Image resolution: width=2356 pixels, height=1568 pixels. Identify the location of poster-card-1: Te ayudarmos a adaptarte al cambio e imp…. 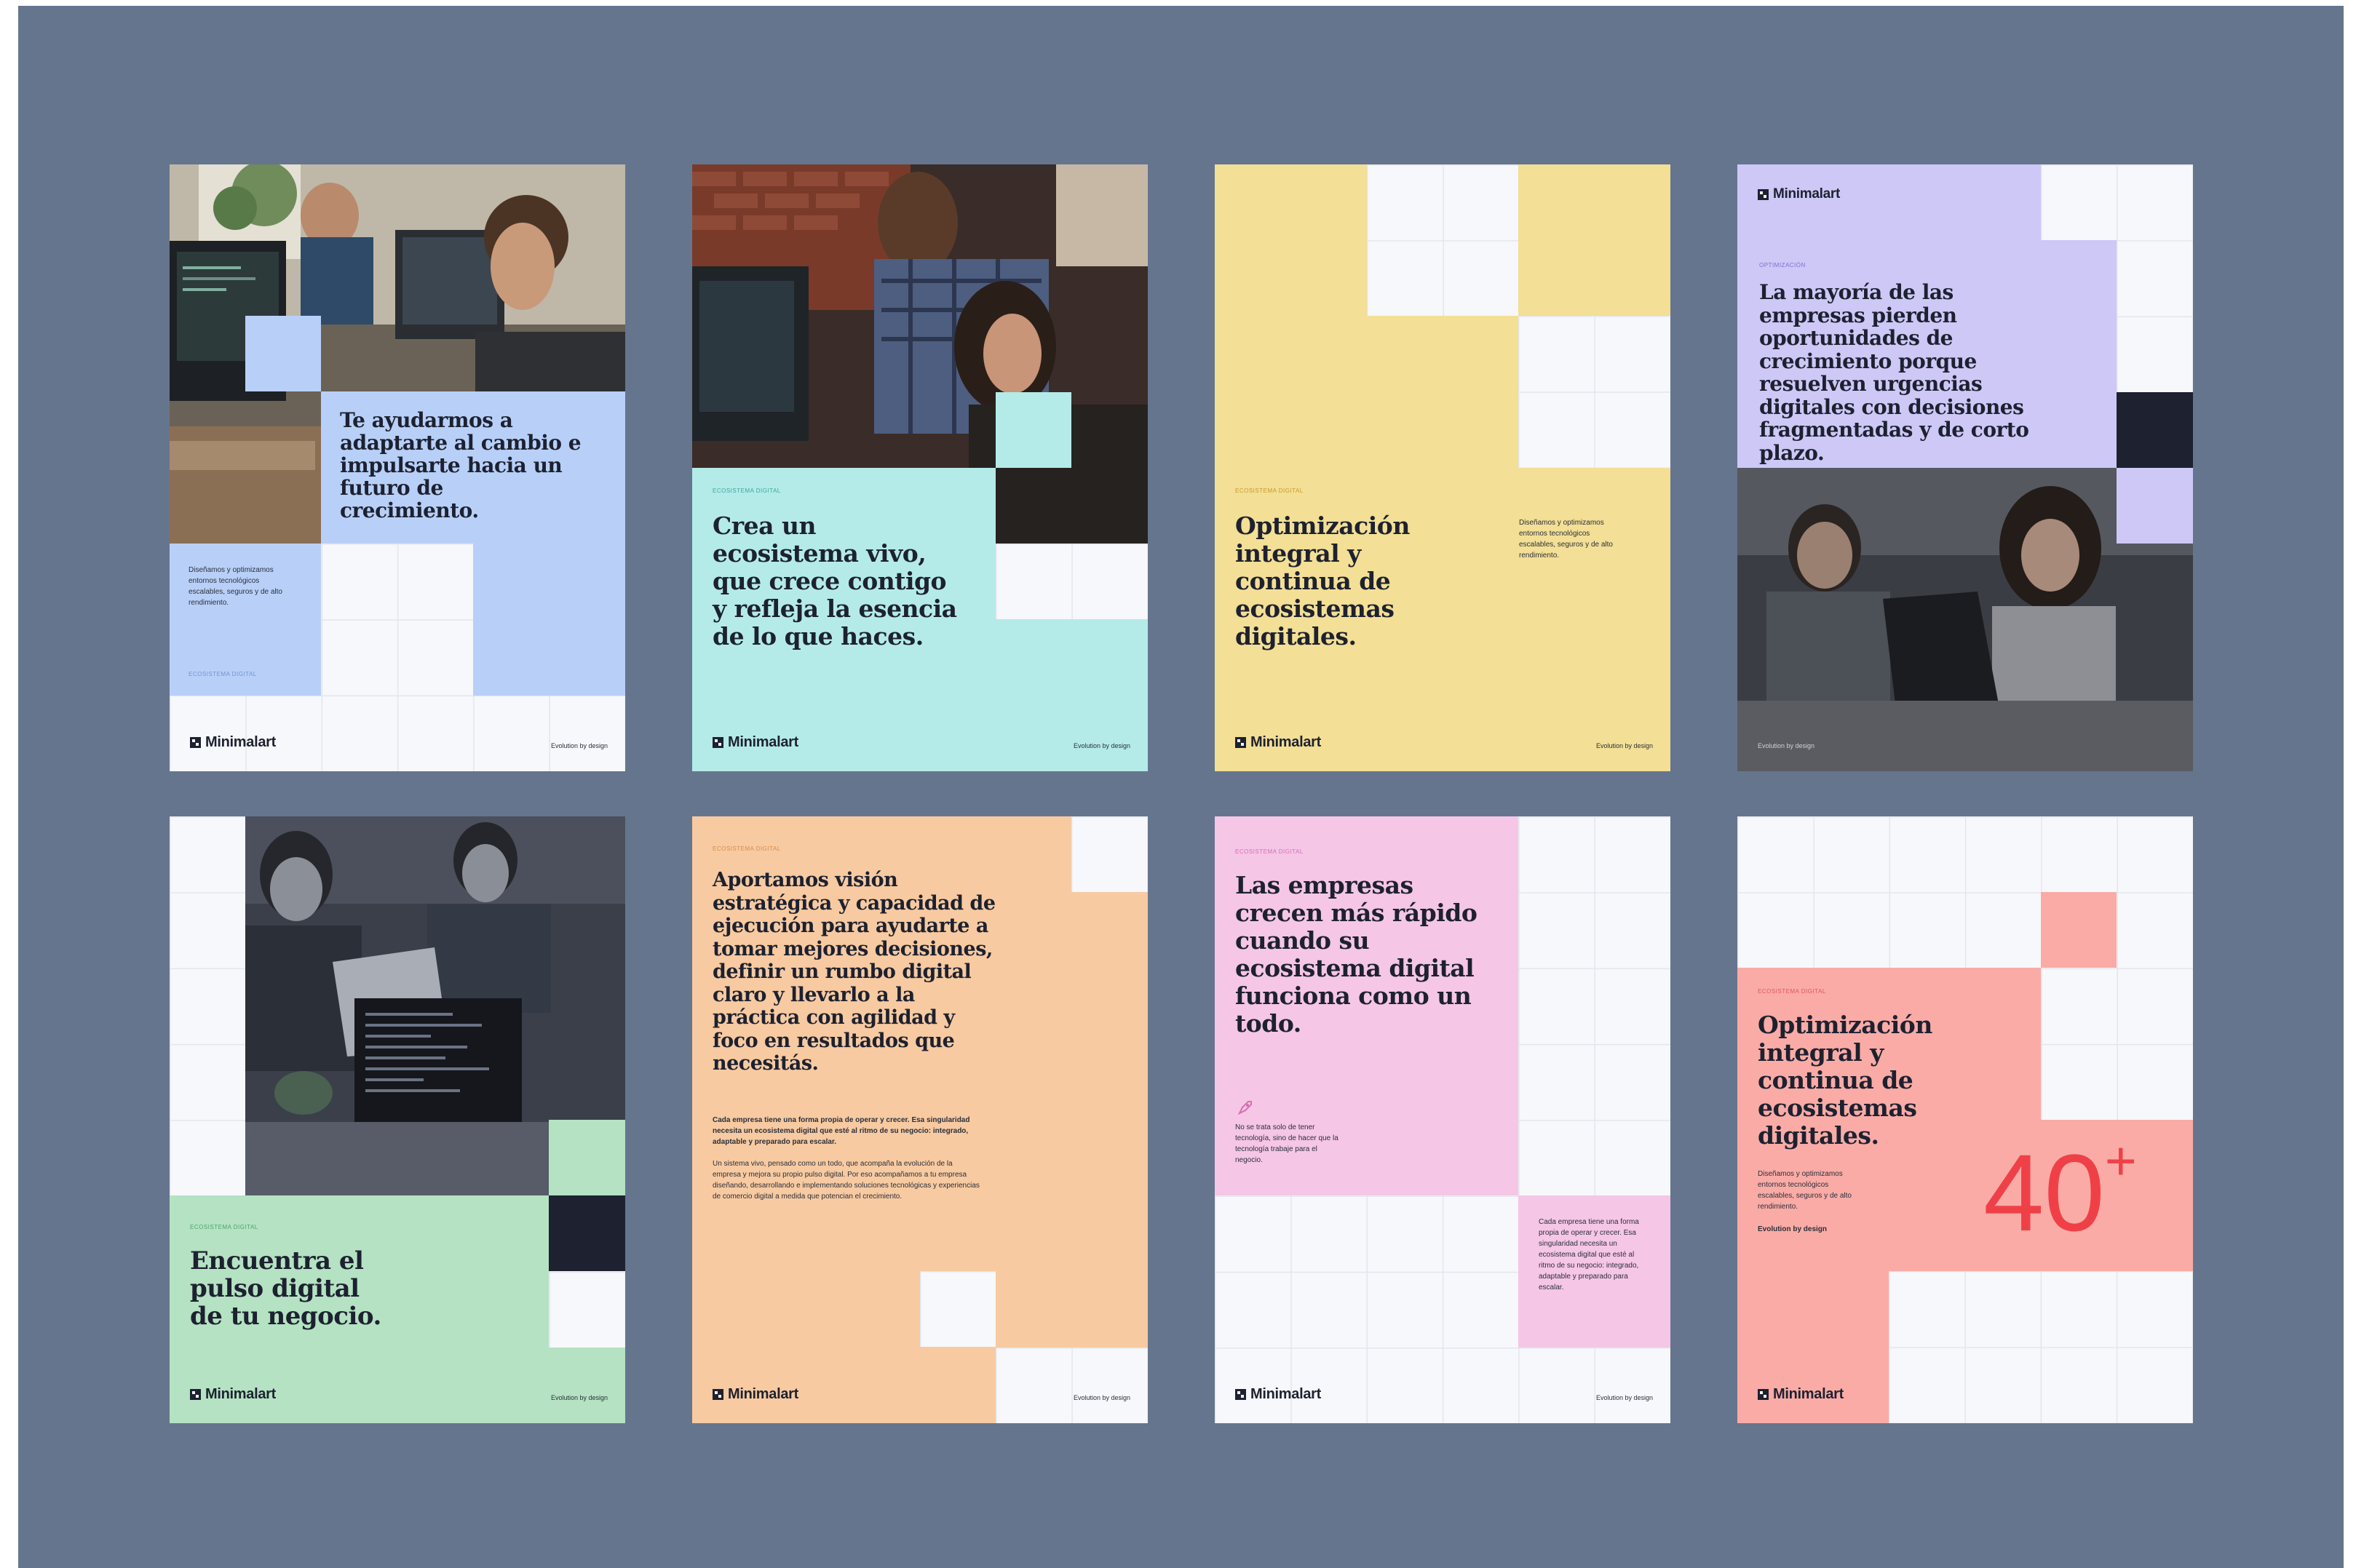
(397, 467).